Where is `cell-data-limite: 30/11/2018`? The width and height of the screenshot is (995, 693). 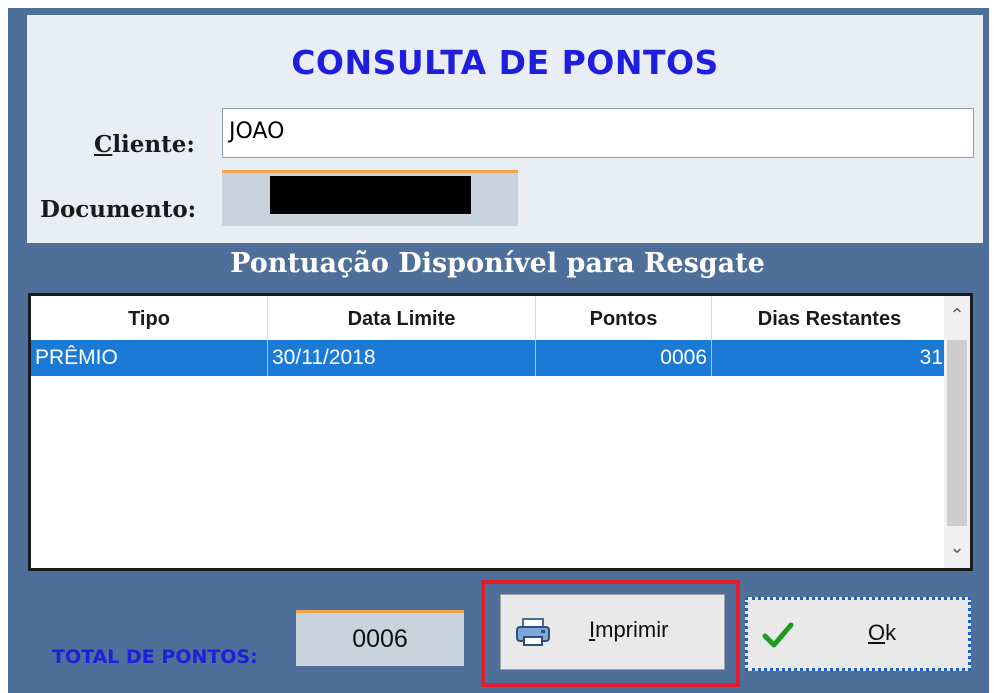 cell-data-limite: 30/11/2018 is located at coordinates (402, 358).